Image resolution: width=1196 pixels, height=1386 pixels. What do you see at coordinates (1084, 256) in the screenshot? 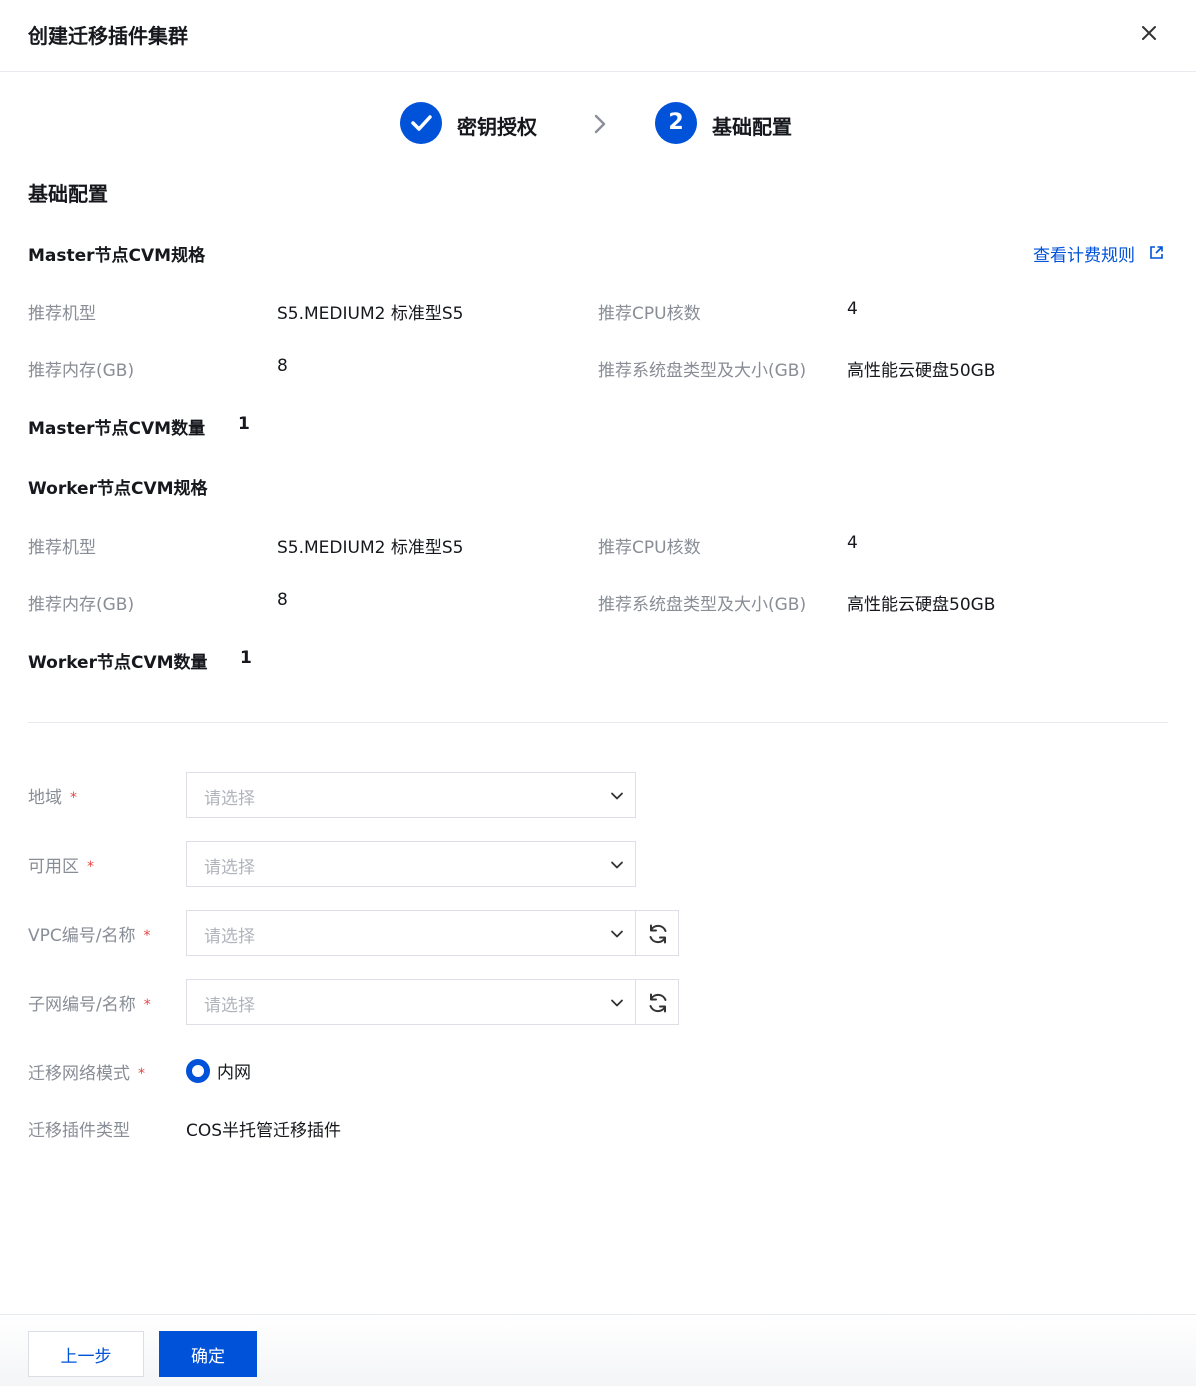
I see `billing-rules-label: 查看计费规则` at bounding box center [1084, 256].